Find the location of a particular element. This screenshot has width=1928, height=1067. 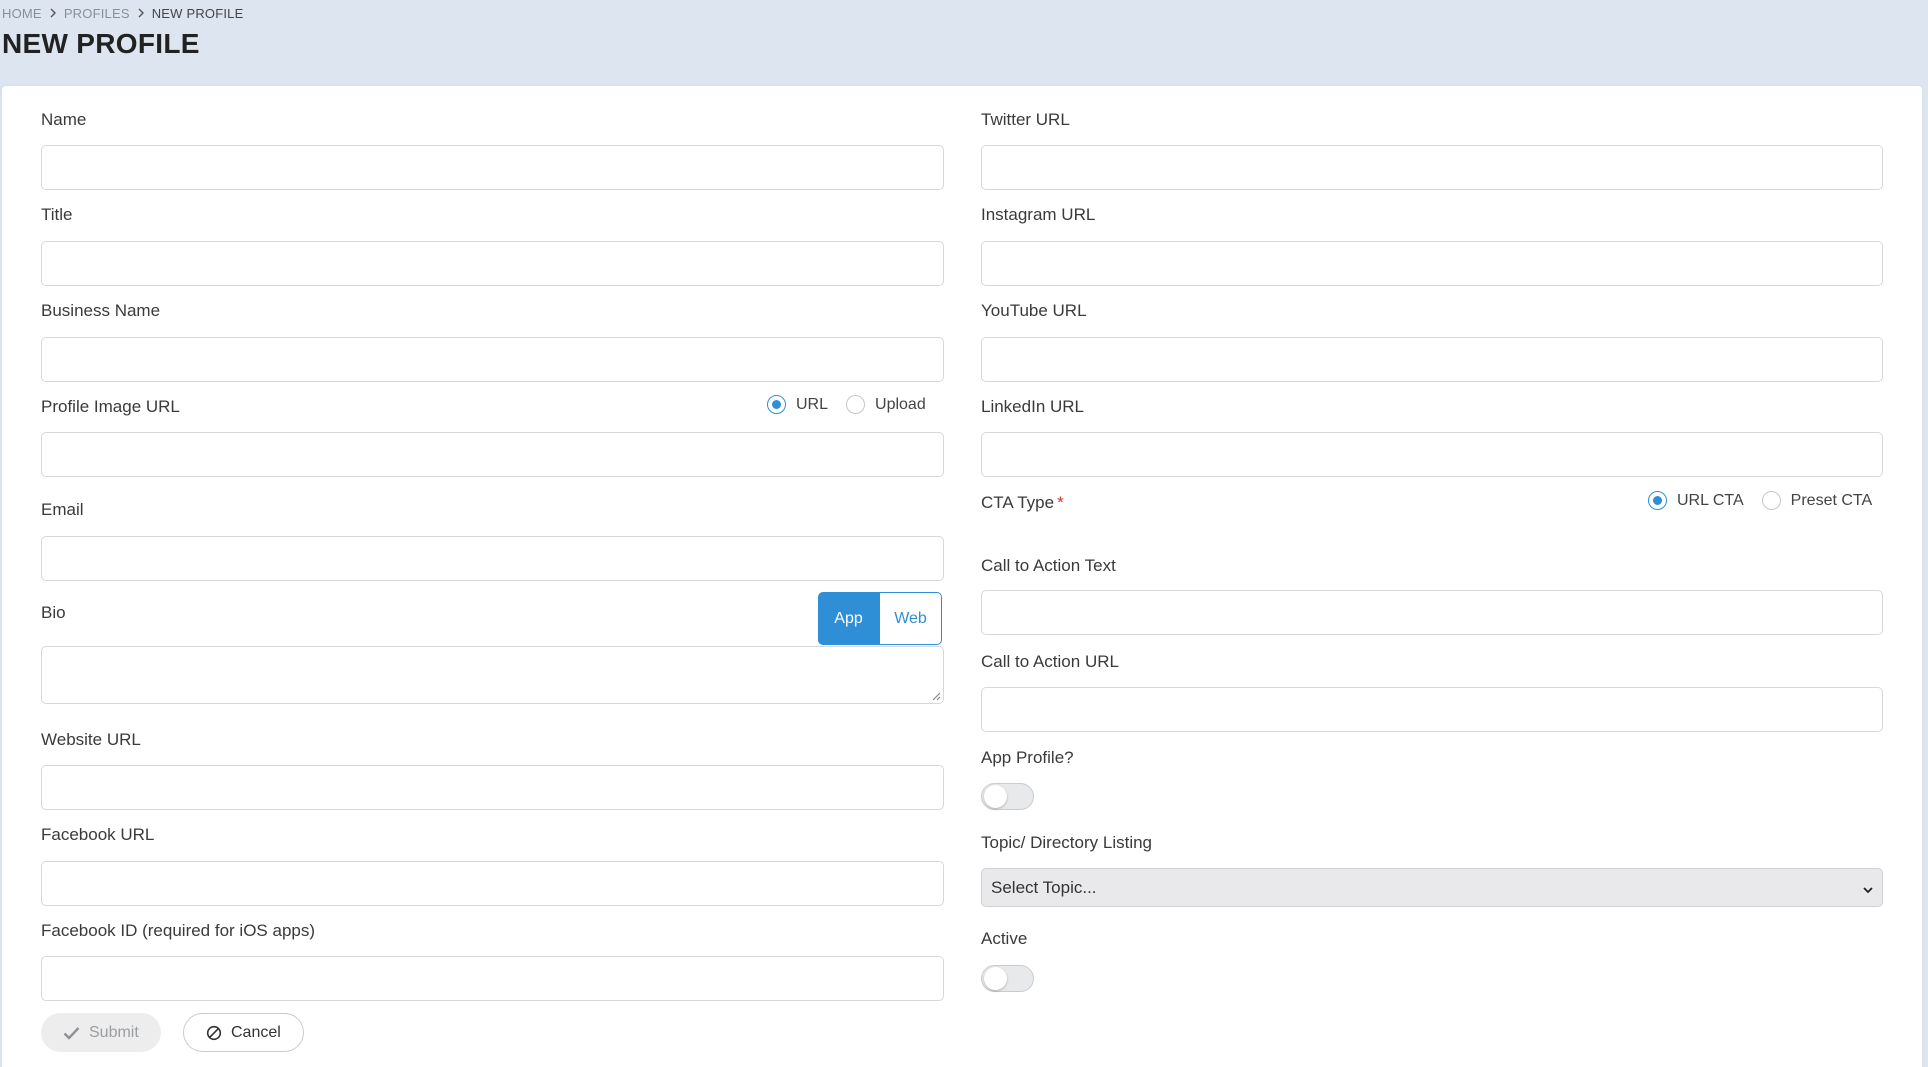

website-url-label: Website URL is located at coordinates (91, 739).